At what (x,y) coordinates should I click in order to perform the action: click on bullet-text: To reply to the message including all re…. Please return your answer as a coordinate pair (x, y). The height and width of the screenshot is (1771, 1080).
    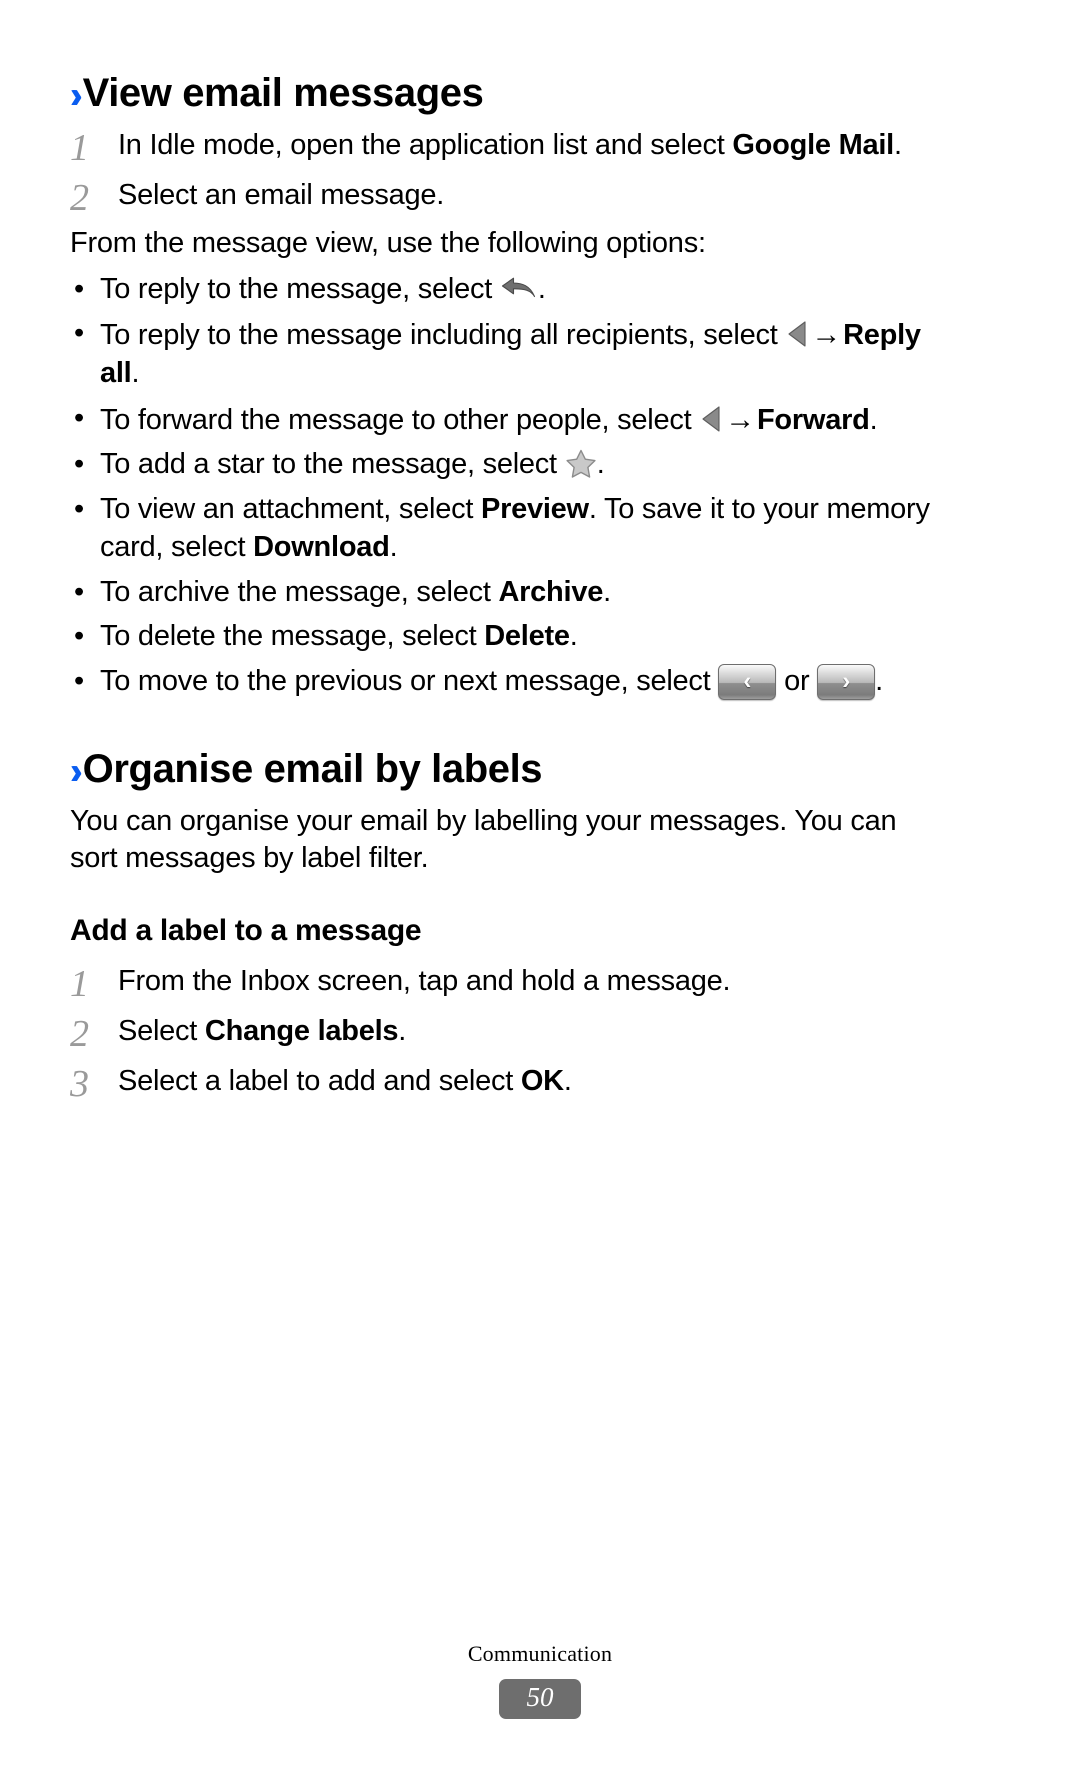
    Looking at the image, I should click on (525, 353).